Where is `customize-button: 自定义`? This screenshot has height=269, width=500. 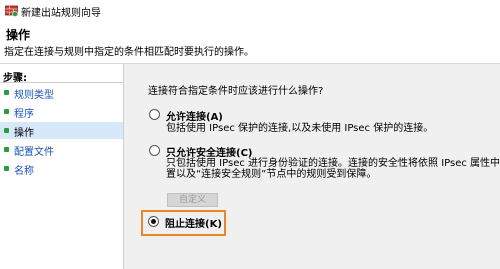
customize-button: 自定义 is located at coordinates (192, 200).